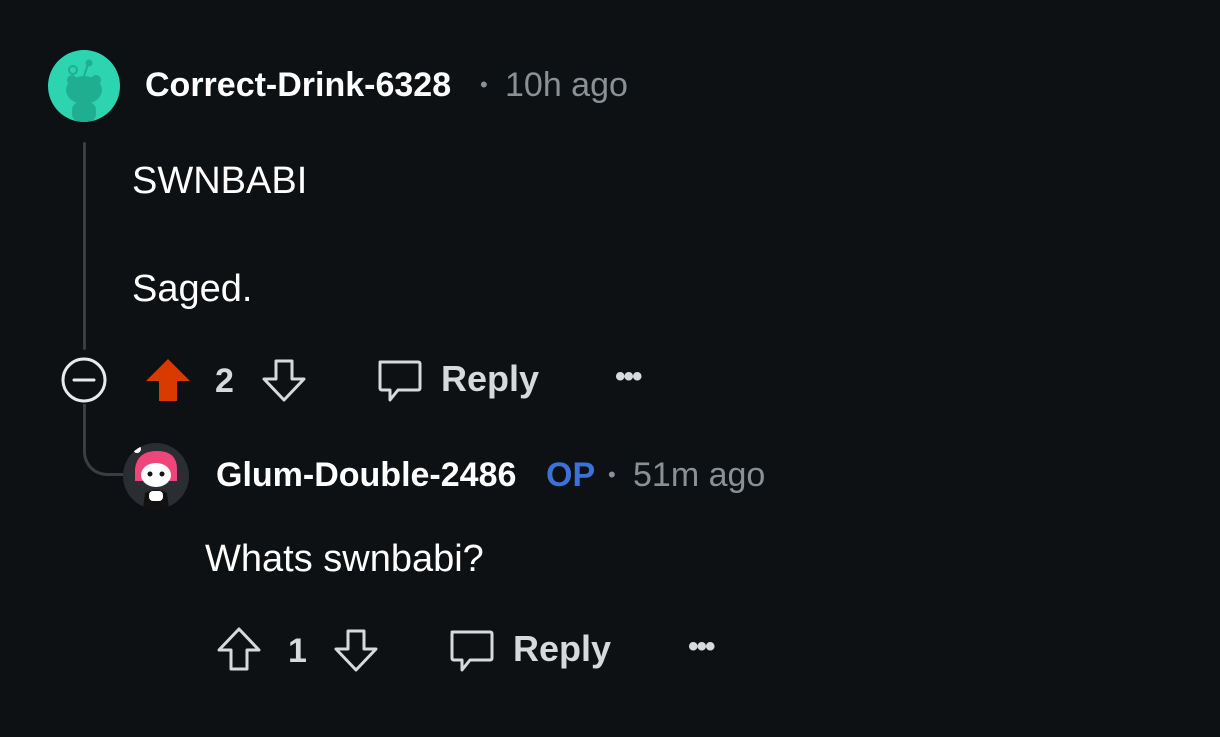 Image resolution: width=1220 pixels, height=737 pixels. Describe the element at coordinates (699, 475) in the screenshot. I see `comment-timestamp: 51m ago` at that location.